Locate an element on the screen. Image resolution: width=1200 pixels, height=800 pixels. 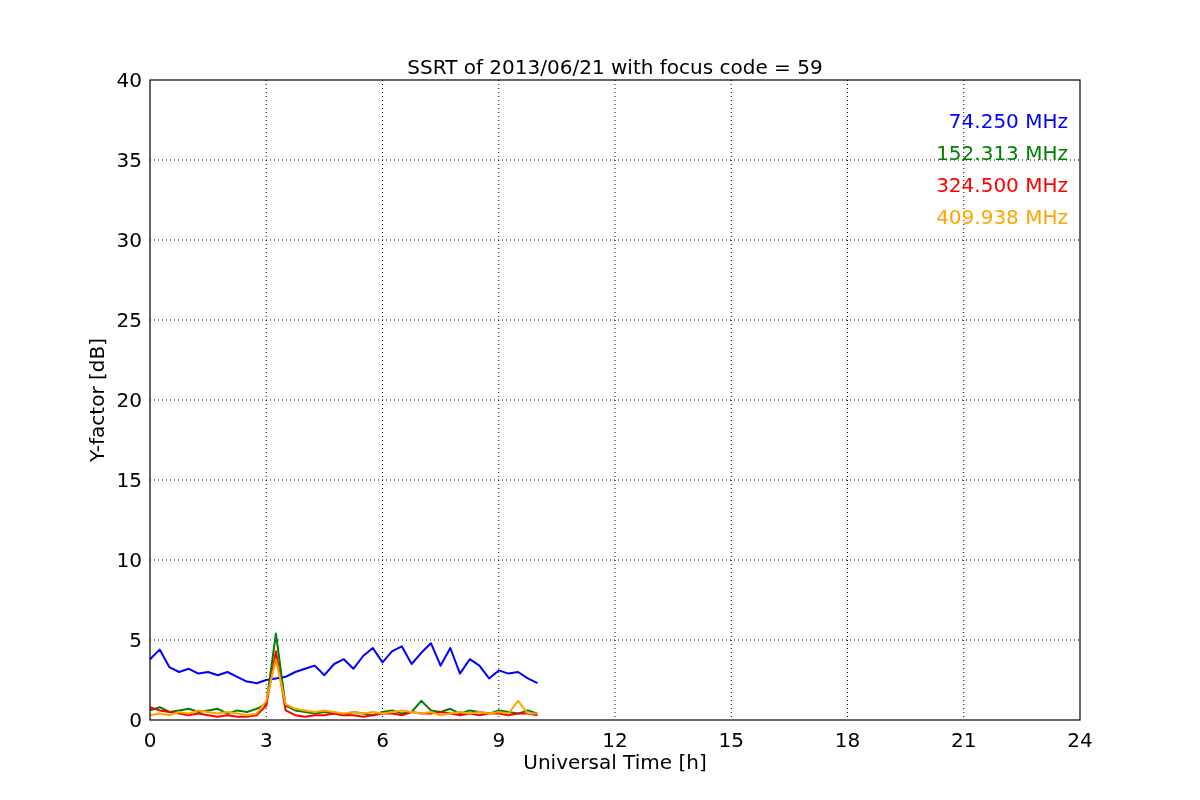
y-tick-label: 10 is located at coordinates (129, 560).